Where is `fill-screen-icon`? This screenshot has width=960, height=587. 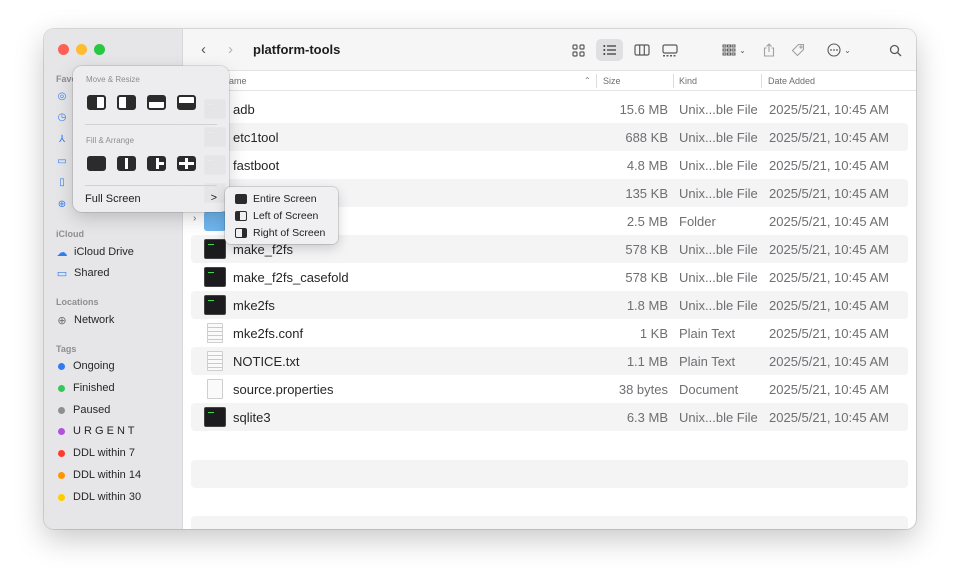
fill-screen-icon is located at coordinates (96, 163).